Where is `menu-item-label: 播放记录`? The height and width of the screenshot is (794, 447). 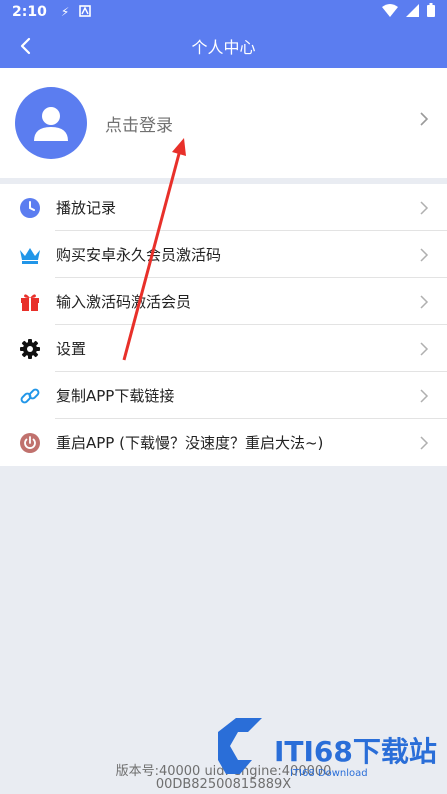
menu-item-label: 播放记录 is located at coordinates (86, 208).